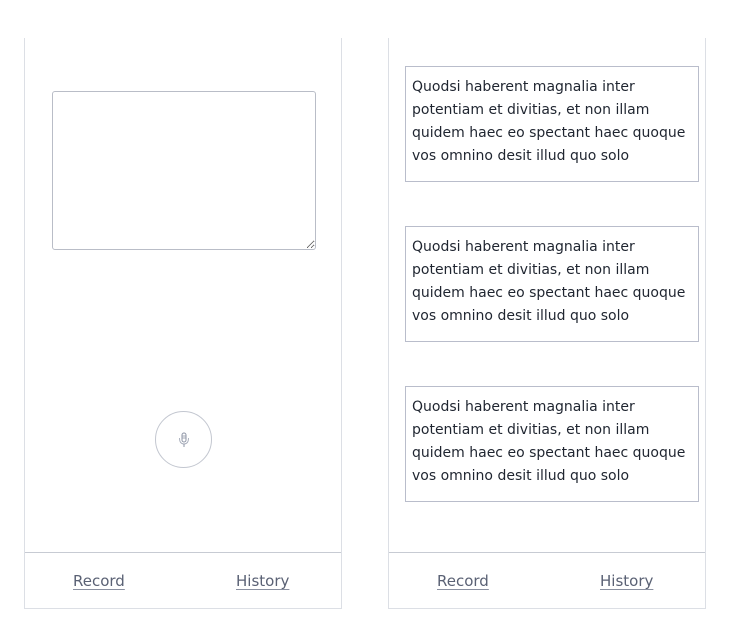 Image resolution: width=730 pixels, height=634 pixels. What do you see at coordinates (184, 170) in the screenshot?
I see `transcript-input` at bounding box center [184, 170].